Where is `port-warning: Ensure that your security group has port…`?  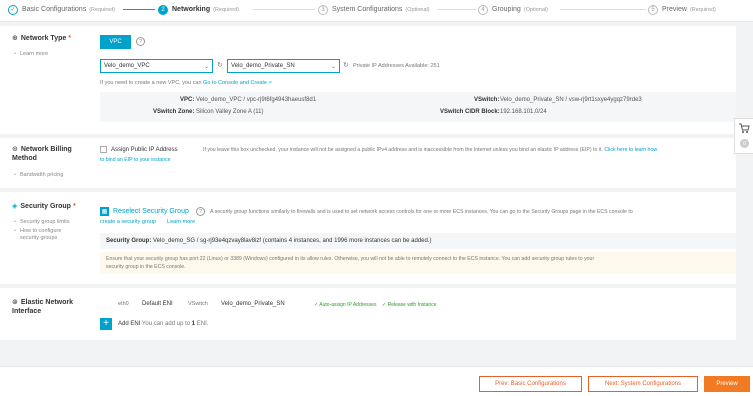
port-warning: Ensure that your security group has port… is located at coordinates (418, 263).